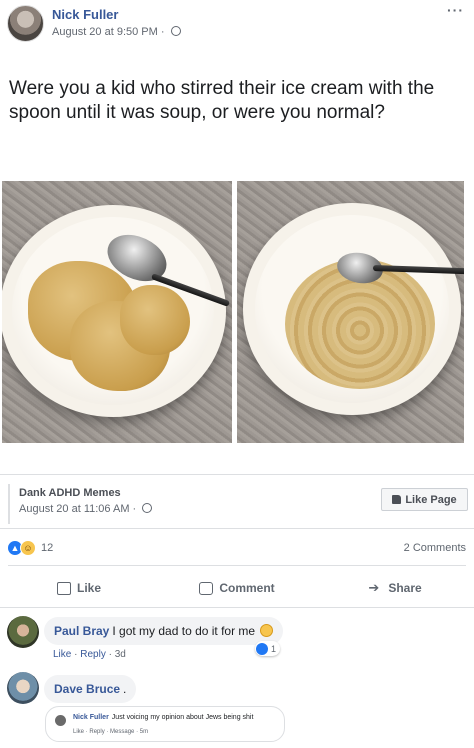 The width and height of the screenshot is (474, 748). I want to click on page-timestamp-text: August 20 at 11:06 AM, so click(74, 509).